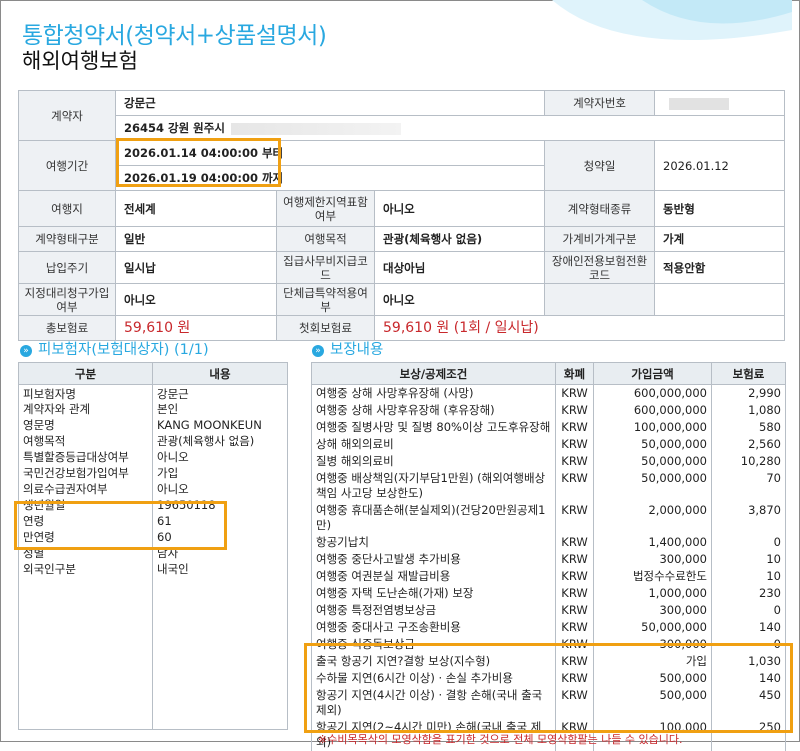 Image resolution: width=800 pixels, height=751 pixels. What do you see at coordinates (720, 267) in the screenshot?
I see `disabled: 적용안함` at bounding box center [720, 267].